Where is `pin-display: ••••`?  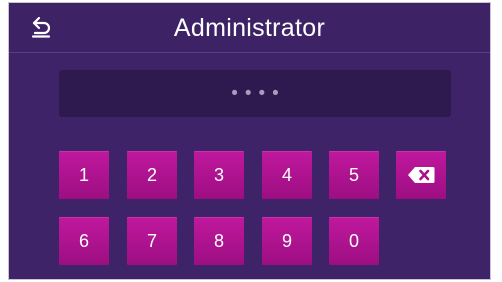 pin-display: •••• is located at coordinates (255, 93).